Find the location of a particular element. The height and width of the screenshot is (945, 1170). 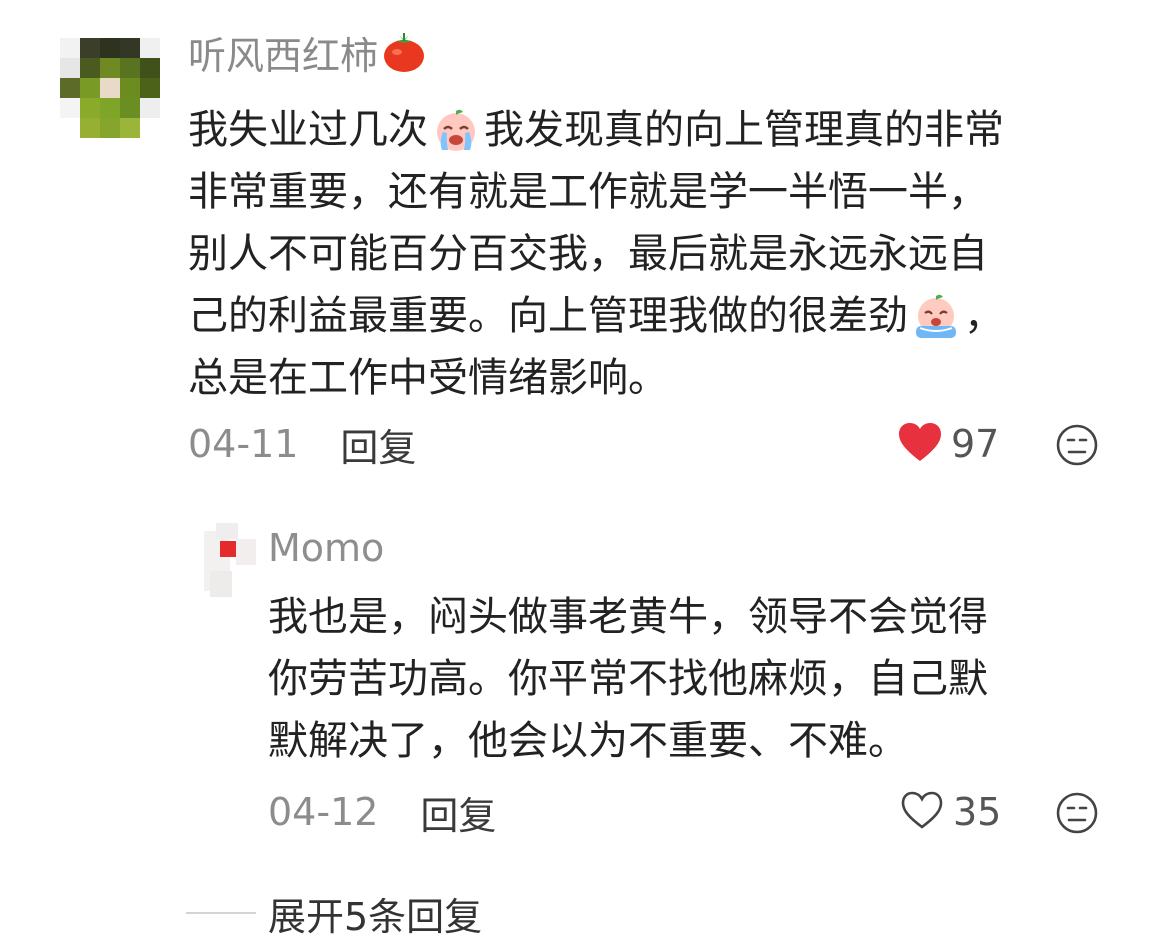

comment-text-segment: ， is located at coordinates (984, 316).